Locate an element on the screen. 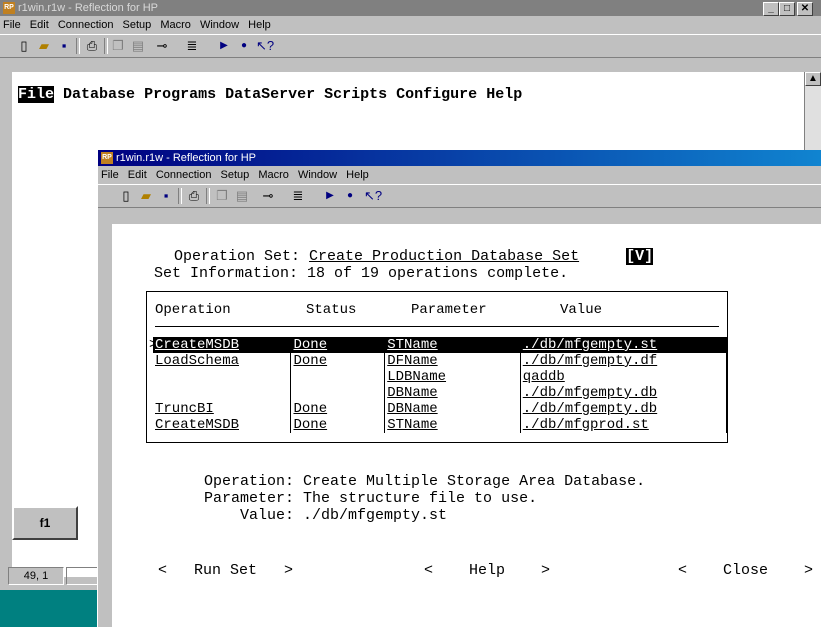  cell-operation: LoadSchema is located at coordinates (222, 361).